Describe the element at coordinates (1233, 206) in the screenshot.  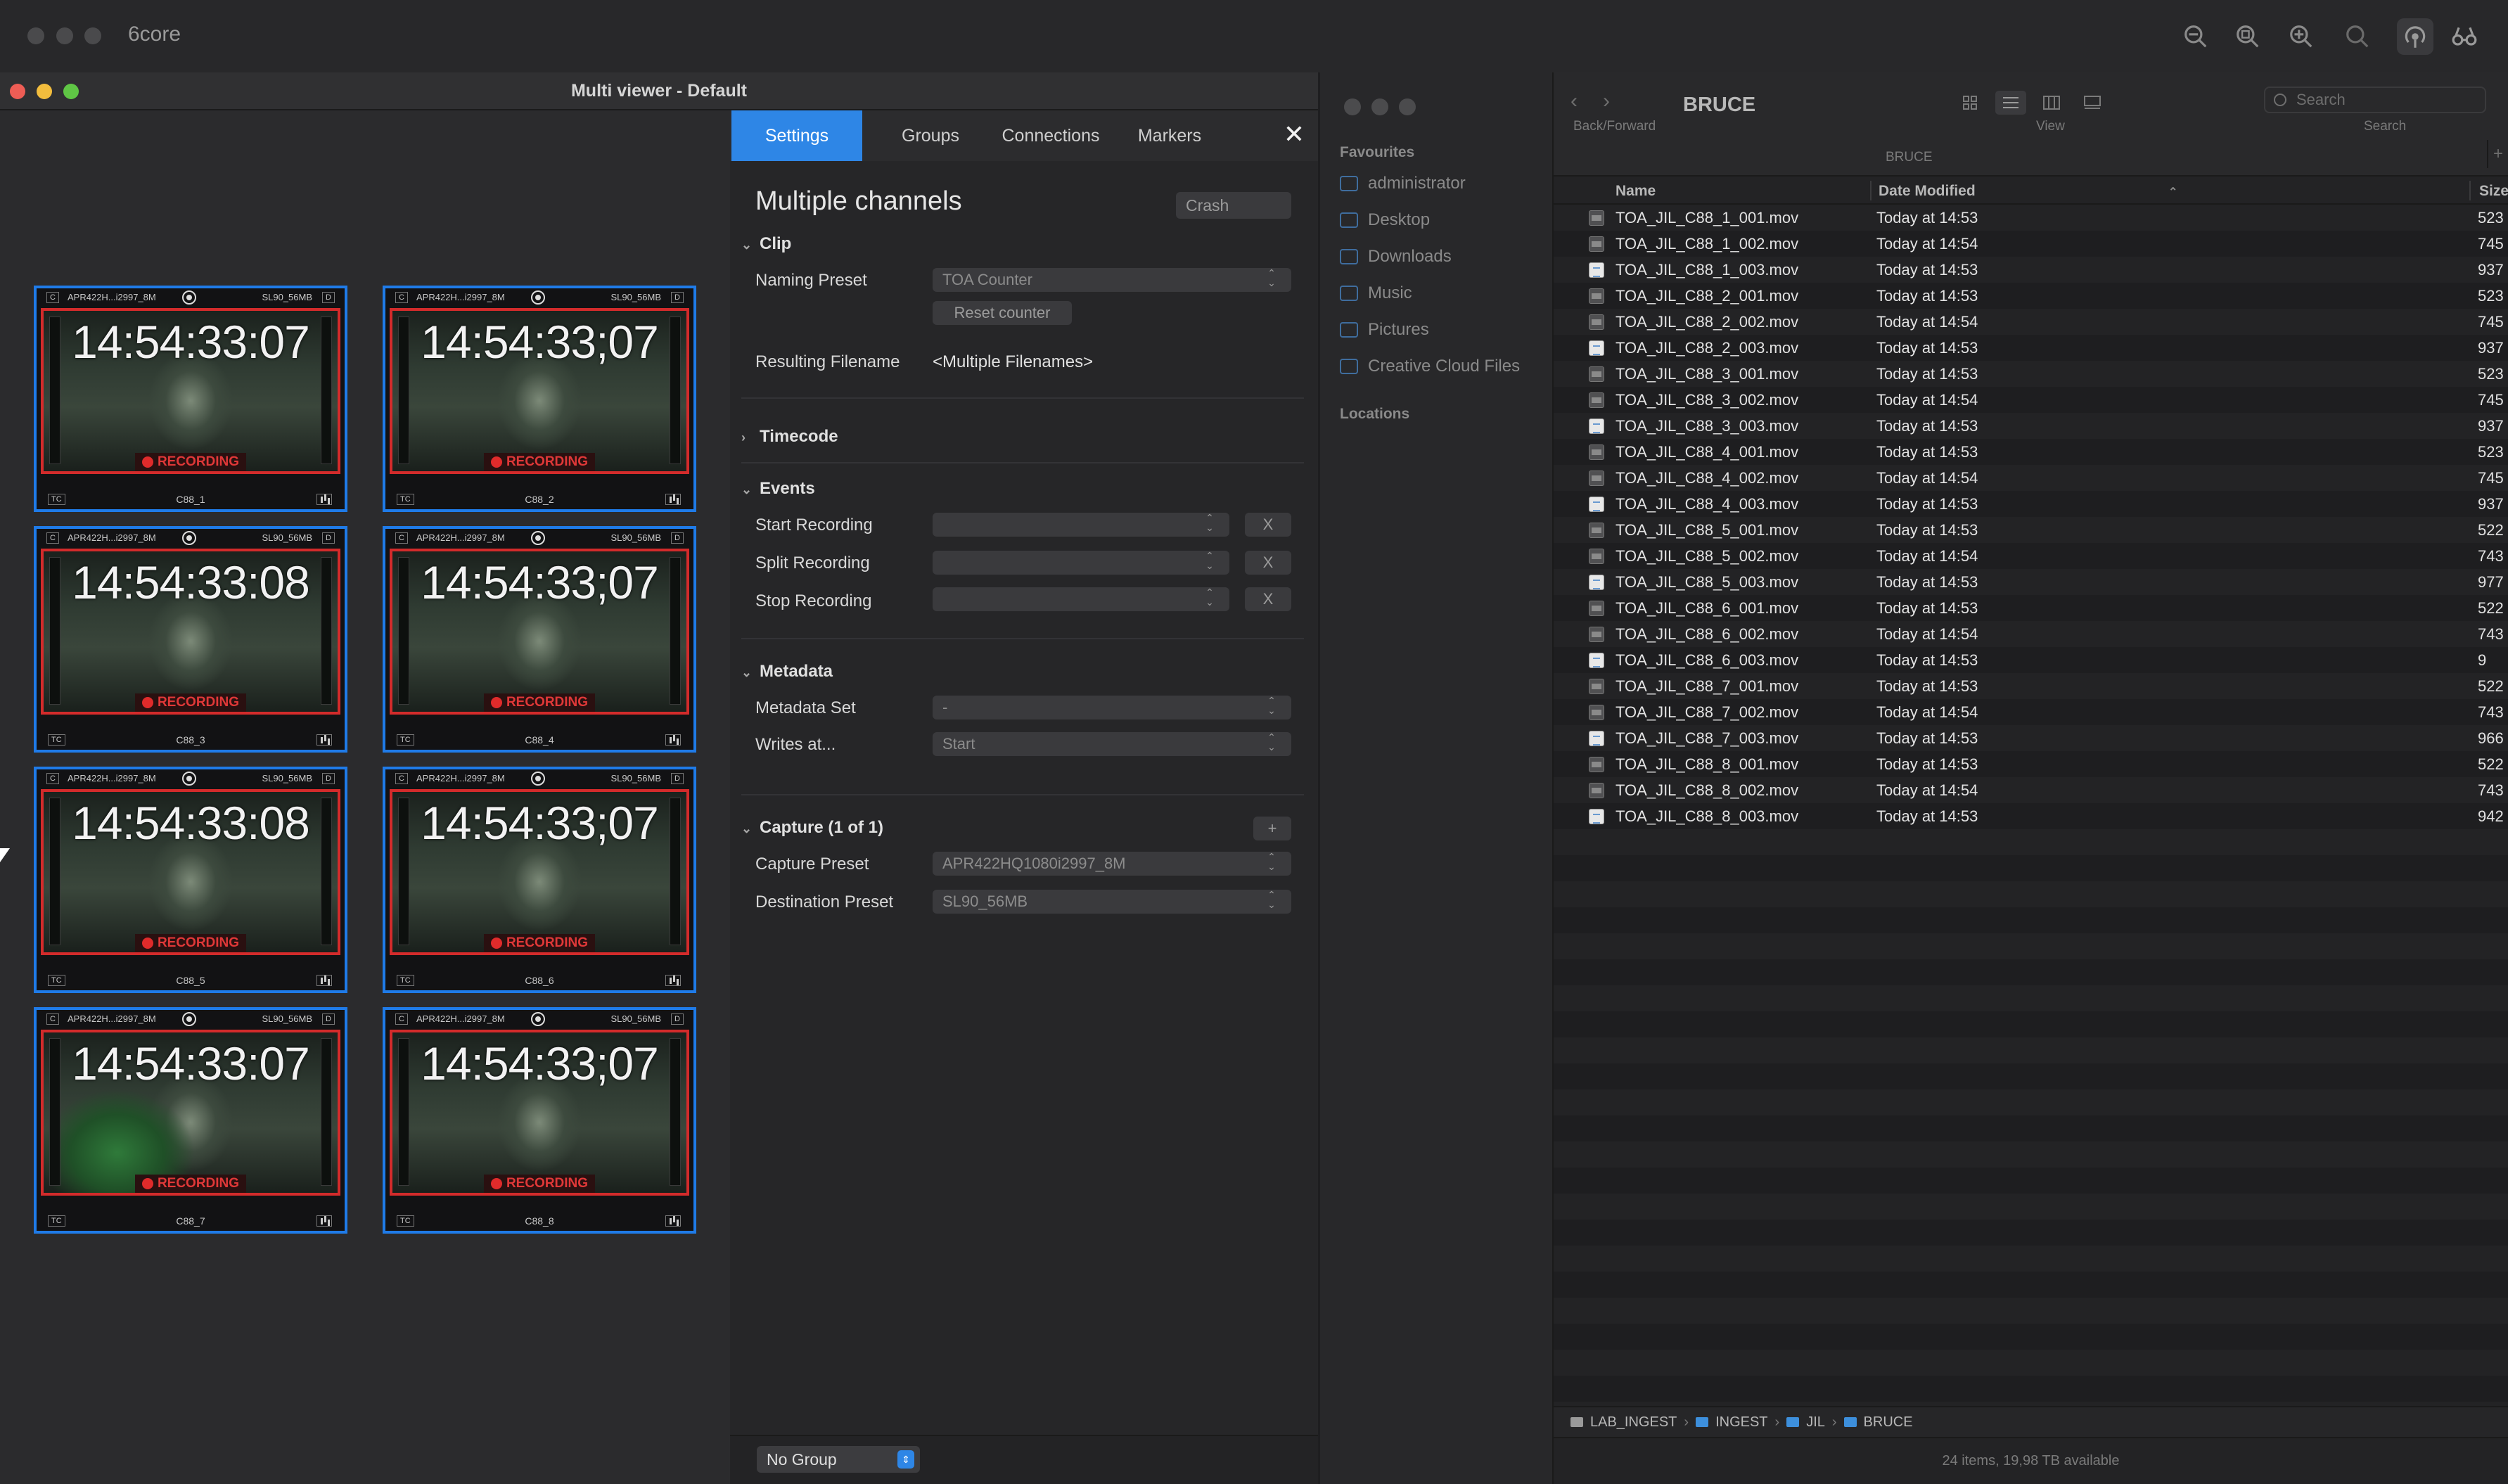
I see `mode-select: Crash` at that location.